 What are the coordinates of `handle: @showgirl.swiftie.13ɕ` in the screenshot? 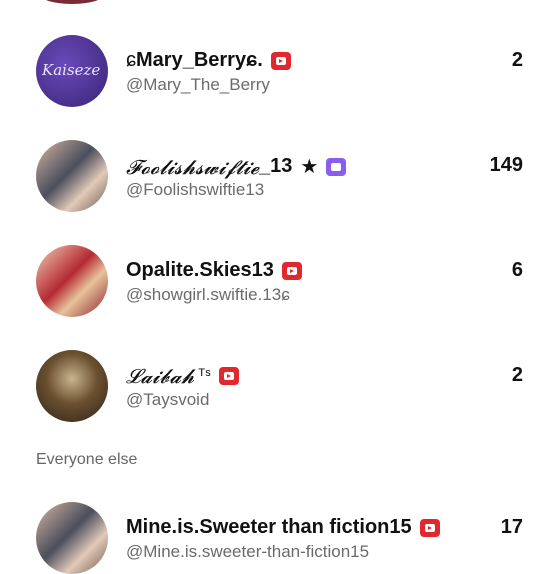 It's located at (208, 294).